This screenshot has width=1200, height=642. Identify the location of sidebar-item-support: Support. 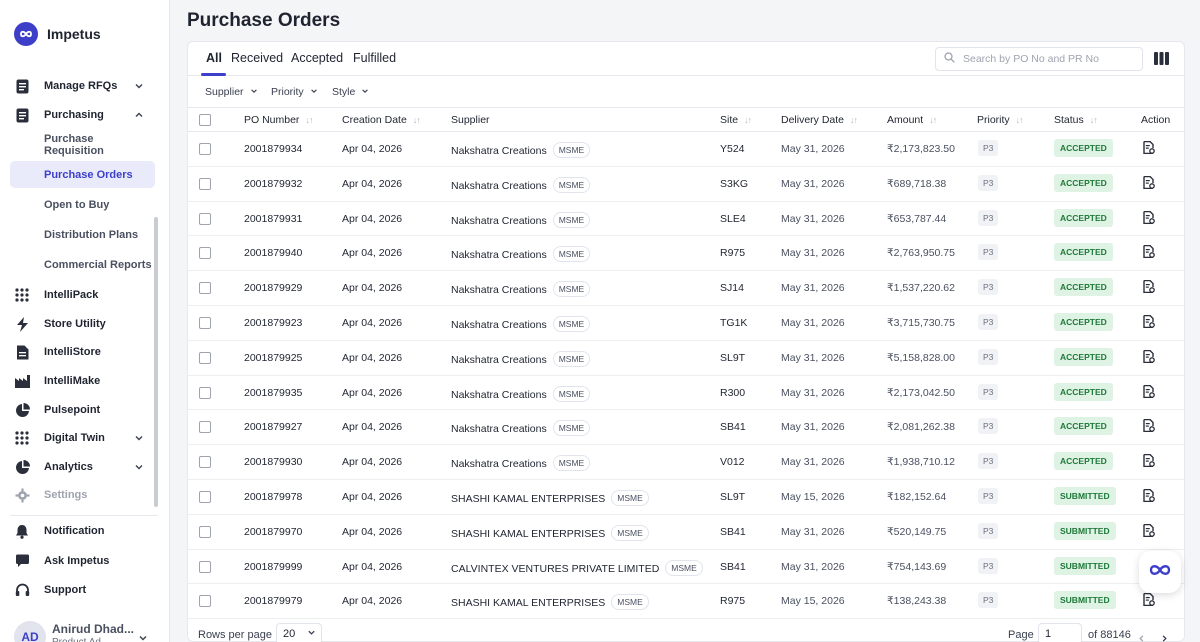
(84, 590).